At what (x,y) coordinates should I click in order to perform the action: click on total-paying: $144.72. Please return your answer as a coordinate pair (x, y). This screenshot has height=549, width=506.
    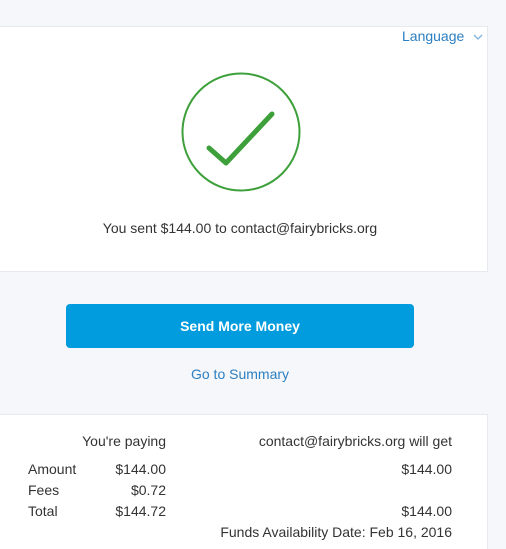
    Looking at the image, I should click on (140, 511).